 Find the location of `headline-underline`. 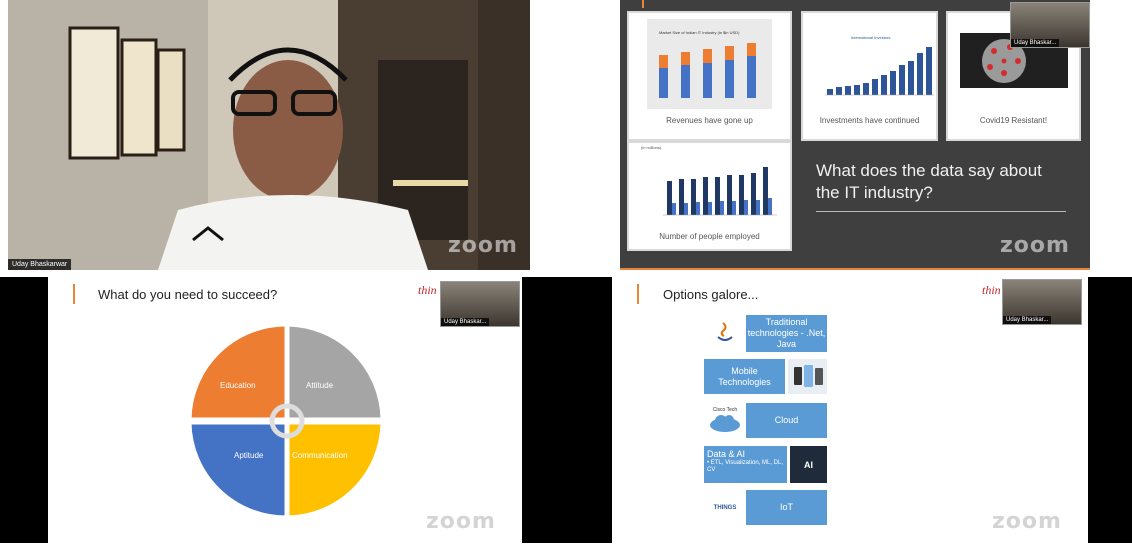

headline-underline is located at coordinates (941, 211).